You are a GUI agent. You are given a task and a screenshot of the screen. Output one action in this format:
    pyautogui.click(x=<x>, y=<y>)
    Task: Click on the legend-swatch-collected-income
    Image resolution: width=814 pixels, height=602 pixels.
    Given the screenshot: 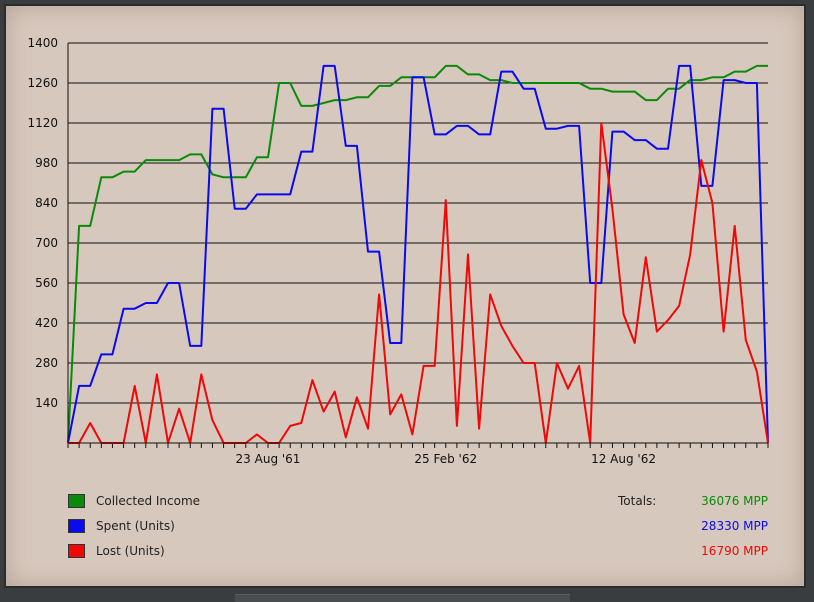 What is the action you would take?
    pyautogui.click(x=76, y=501)
    